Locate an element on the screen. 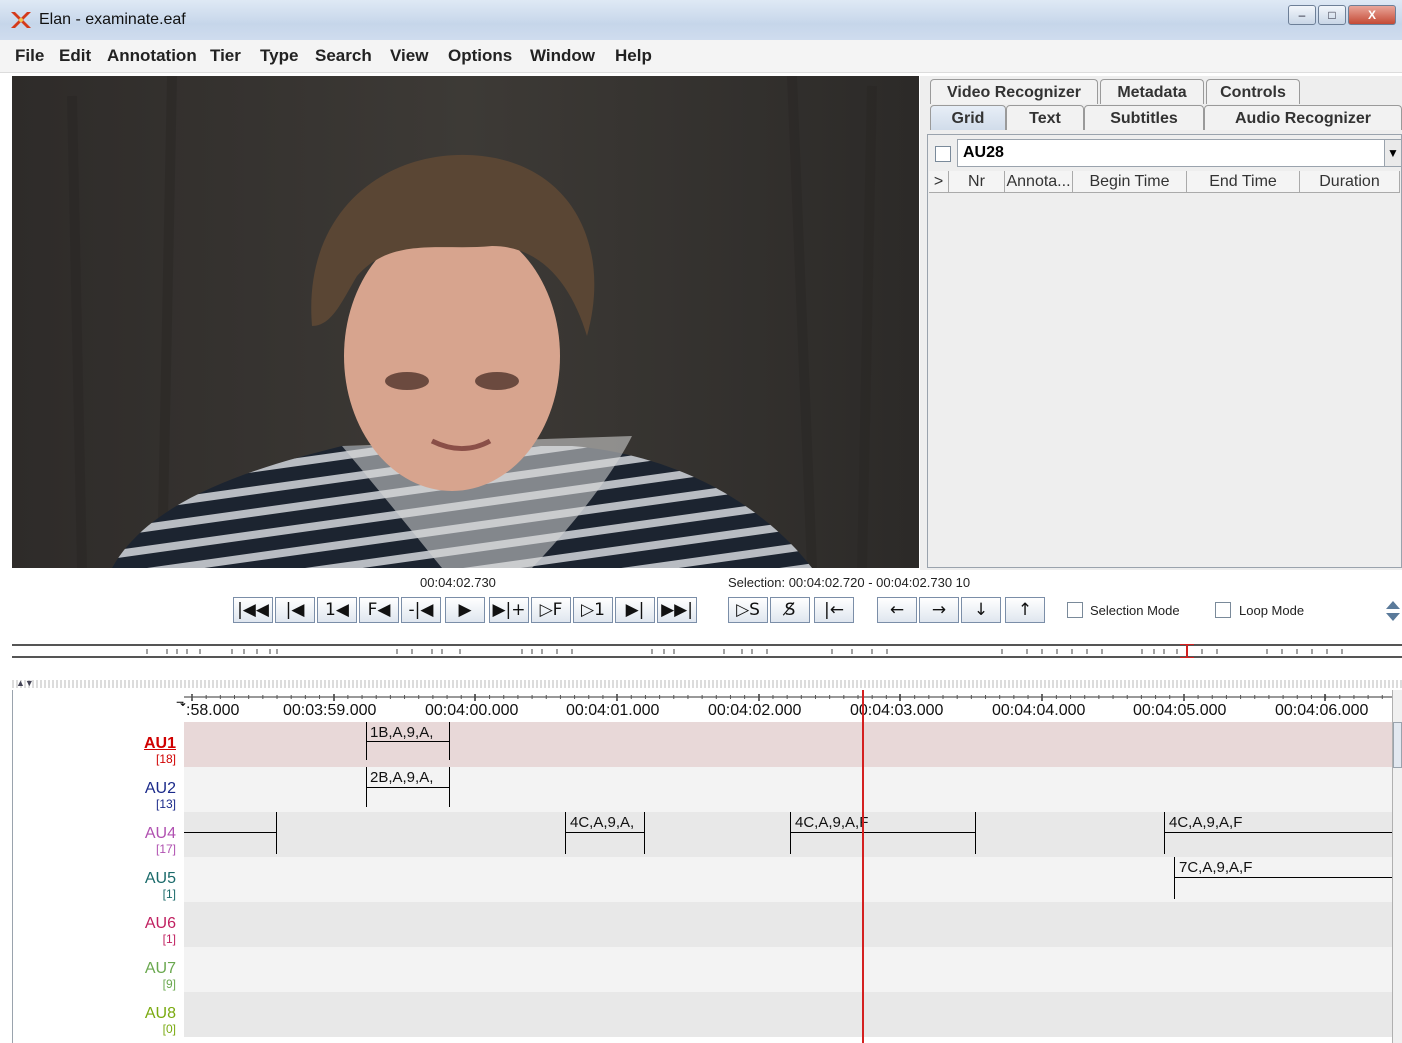  next-second-button: ▷1 is located at coordinates (593, 610).